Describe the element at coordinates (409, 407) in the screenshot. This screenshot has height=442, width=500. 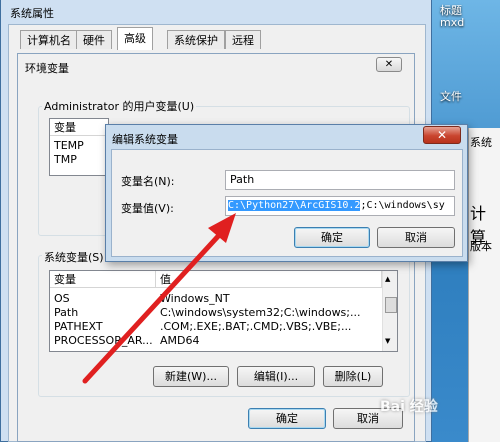
I see `watermark: Bai 经验` at that location.